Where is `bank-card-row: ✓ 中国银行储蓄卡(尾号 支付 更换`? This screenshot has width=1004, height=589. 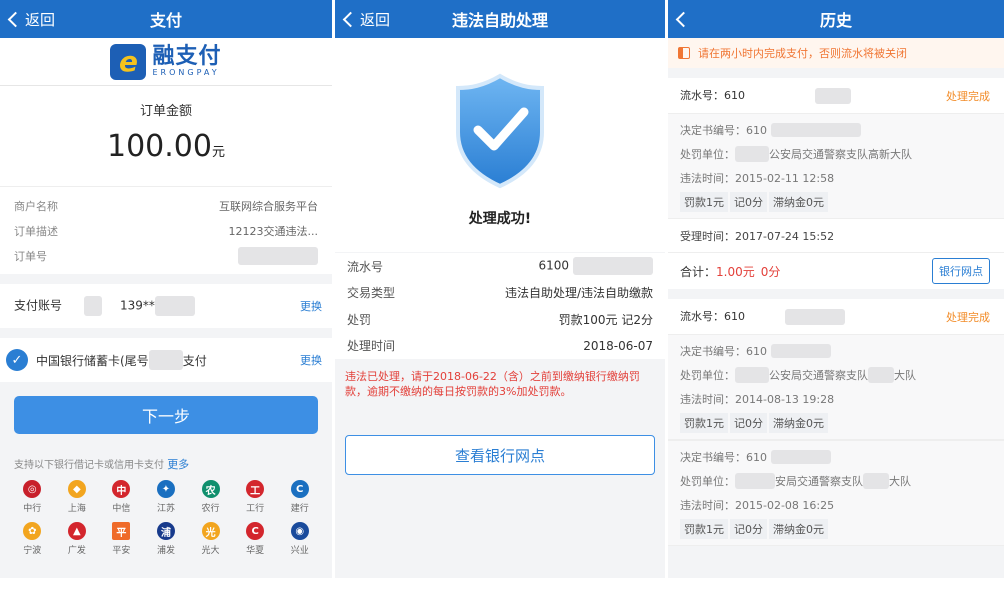
bank-card-row: ✓ 中国银行储蓄卡(尾号 支付 更换 is located at coordinates (166, 360).